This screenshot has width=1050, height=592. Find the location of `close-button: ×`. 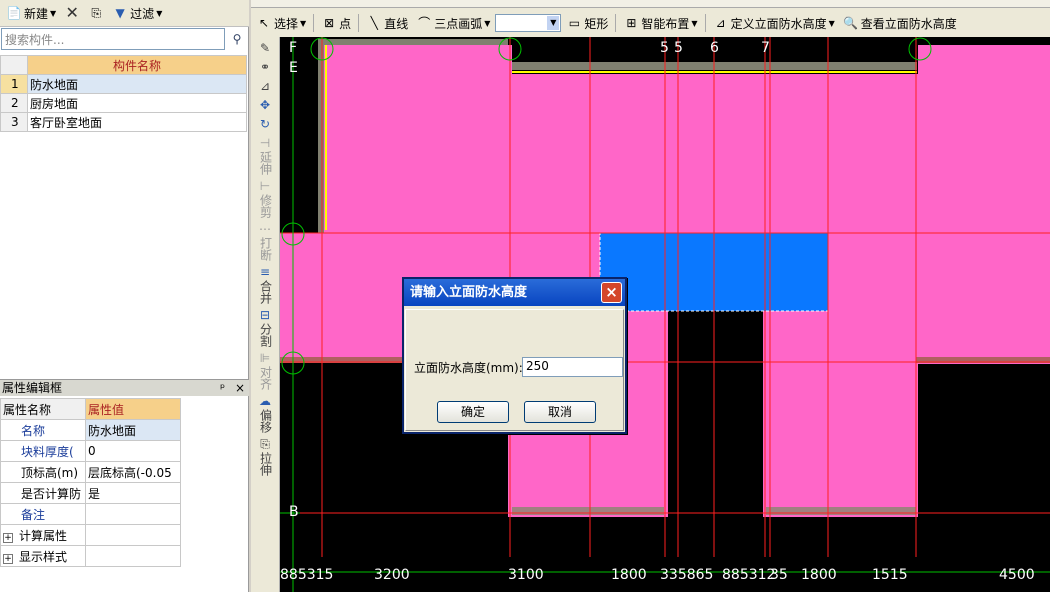

close-button: × is located at coordinates (611, 292).